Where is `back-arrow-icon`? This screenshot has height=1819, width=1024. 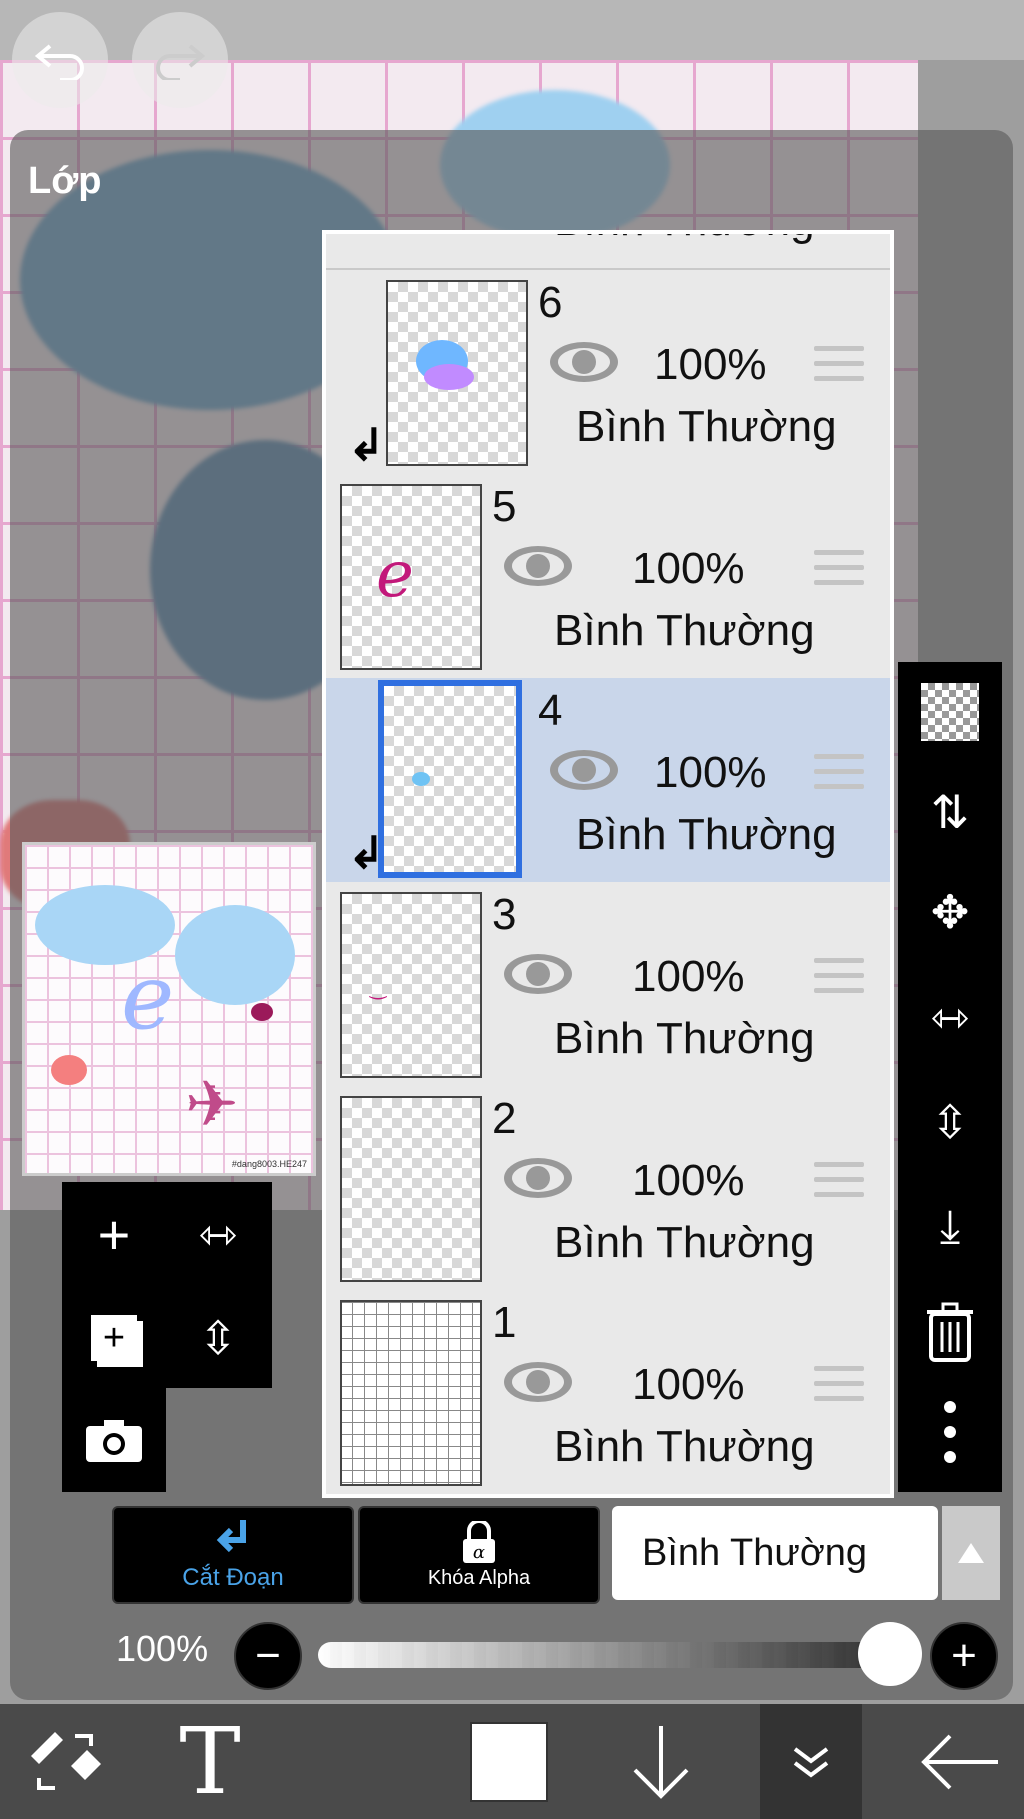 back-arrow-icon is located at coordinates (959, 1761).